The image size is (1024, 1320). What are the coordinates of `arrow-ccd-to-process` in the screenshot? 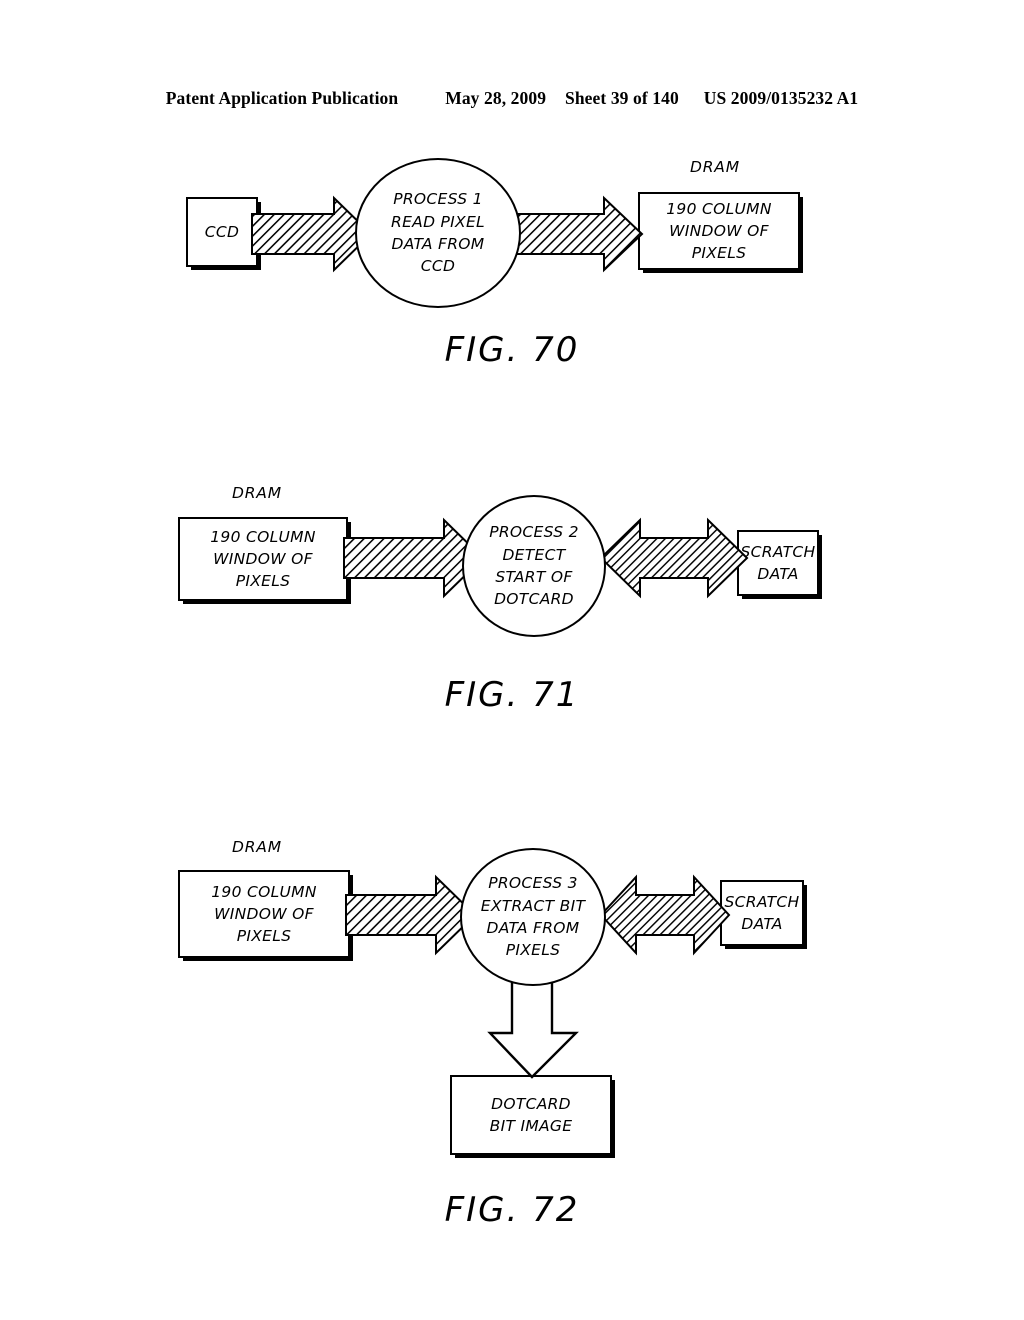 It's located at (312, 234).